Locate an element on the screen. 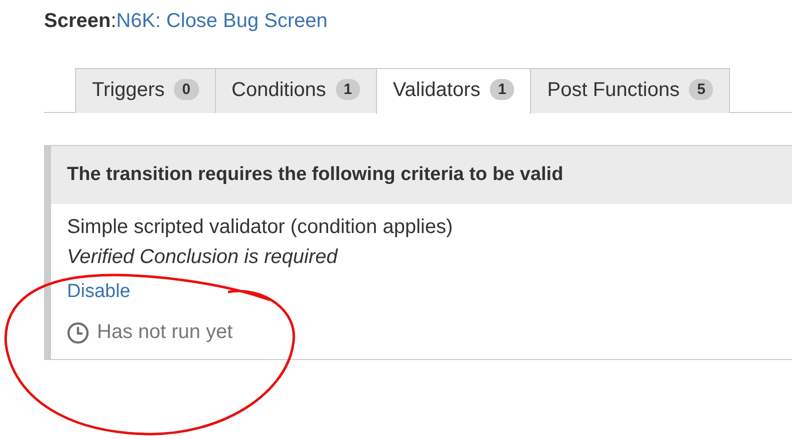  tab: Conditions 1 is located at coordinates (295, 90).